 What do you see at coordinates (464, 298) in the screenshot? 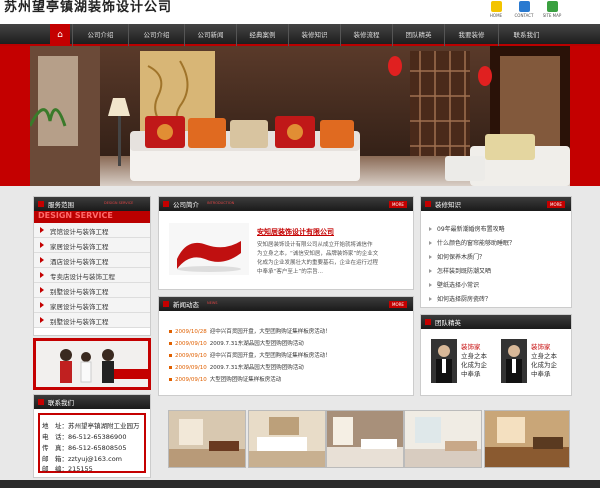
I see `knowledge-item: 如何选择厨房瓷砖？` at bounding box center [464, 298].